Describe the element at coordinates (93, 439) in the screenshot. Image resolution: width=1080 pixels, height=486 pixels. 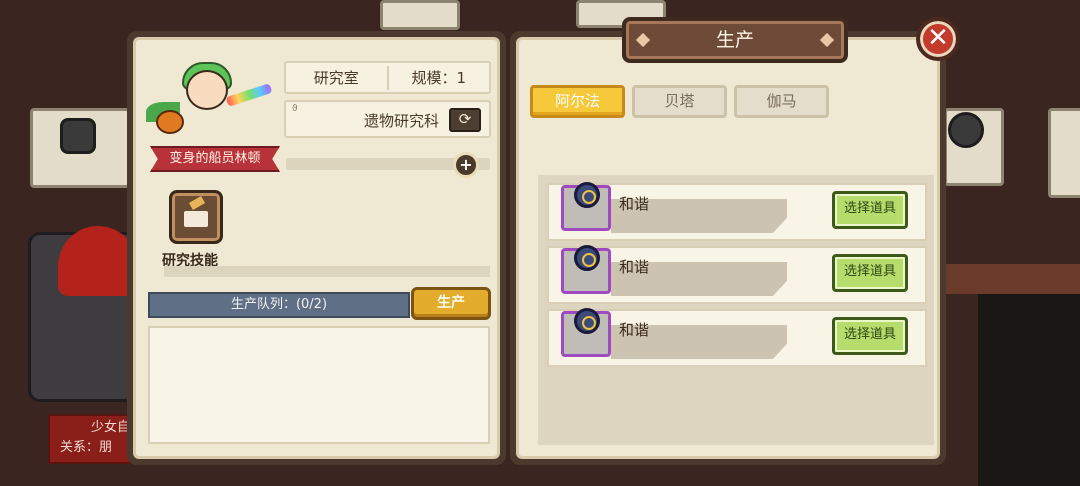
I see `character-nameplate: 少女自 关系：朋` at that location.